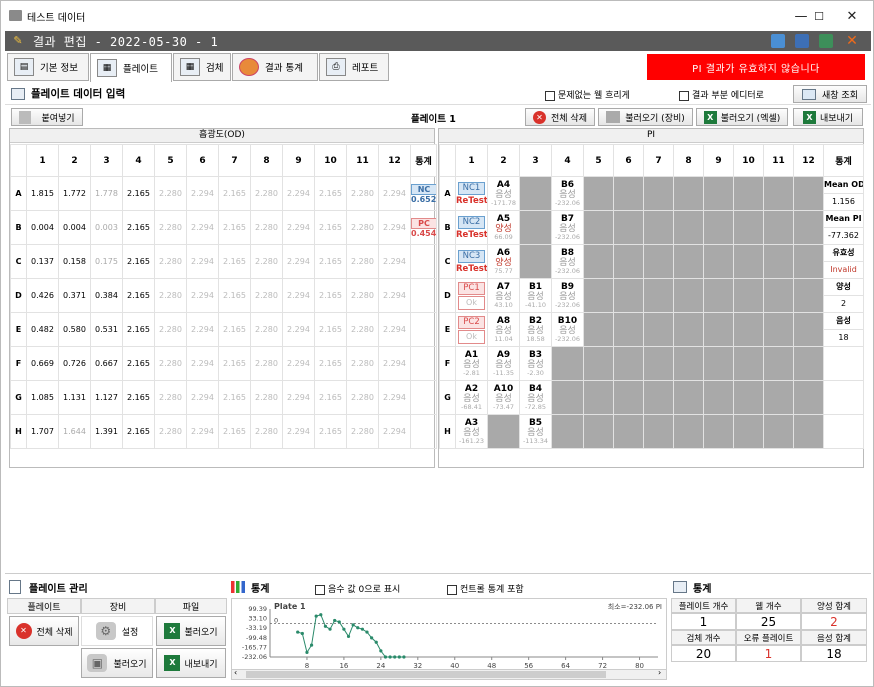 The image size is (874, 687). What do you see at coordinates (567, 329) in the screenshot?
I see `pi-sample-well: B10 음성 -232.06` at bounding box center [567, 329].